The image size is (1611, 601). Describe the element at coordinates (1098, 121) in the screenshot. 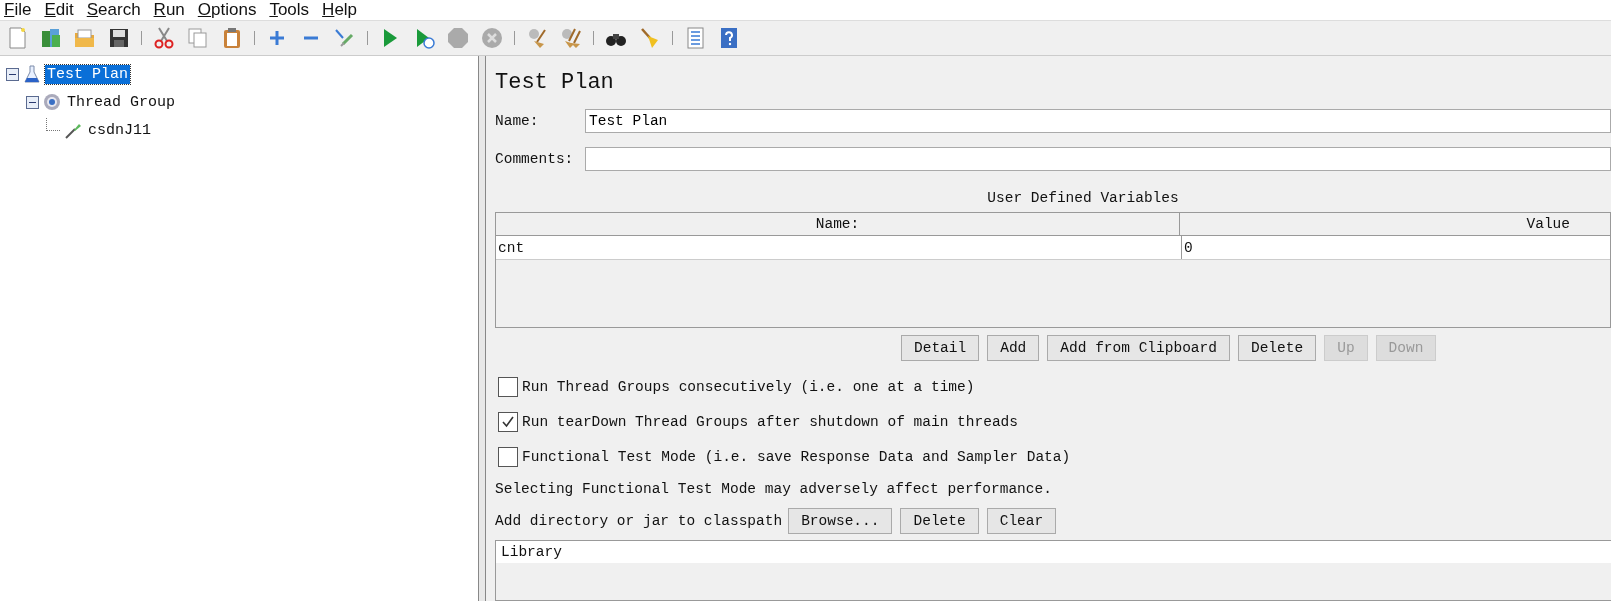

I see `name-field: Test Plan` at that location.